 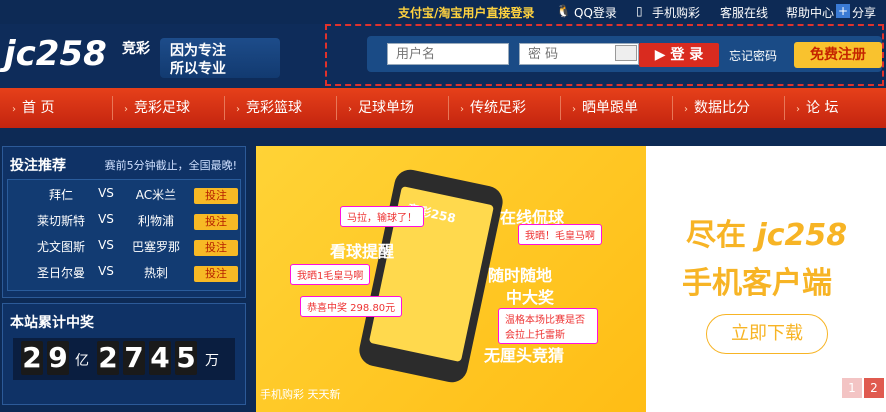 I want to click on pick-row: 圣日尔曼 VS 热刺 投注, so click(x=125, y=276).